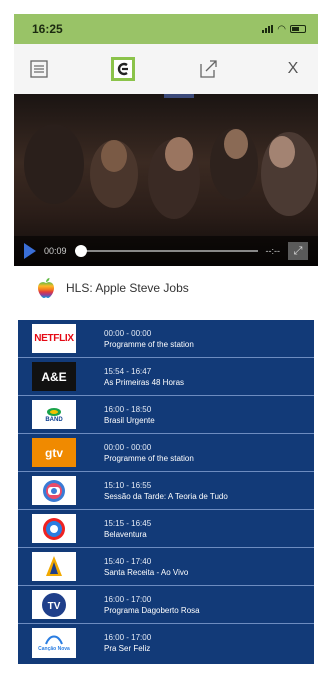 The width and height of the screenshot is (332, 681). What do you see at coordinates (293, 69) in the screenshot?
I see `close-button: X` at bounding box center [293, 69].